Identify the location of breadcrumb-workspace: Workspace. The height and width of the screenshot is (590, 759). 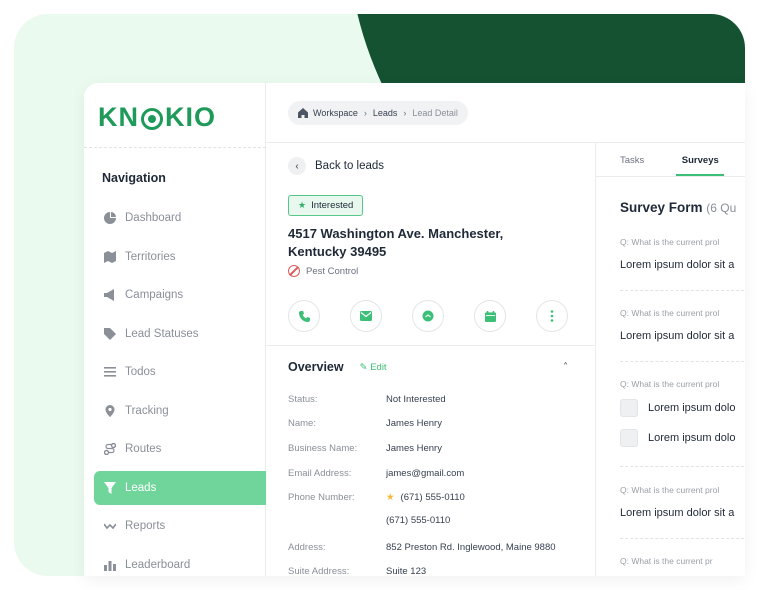
(335, 113).